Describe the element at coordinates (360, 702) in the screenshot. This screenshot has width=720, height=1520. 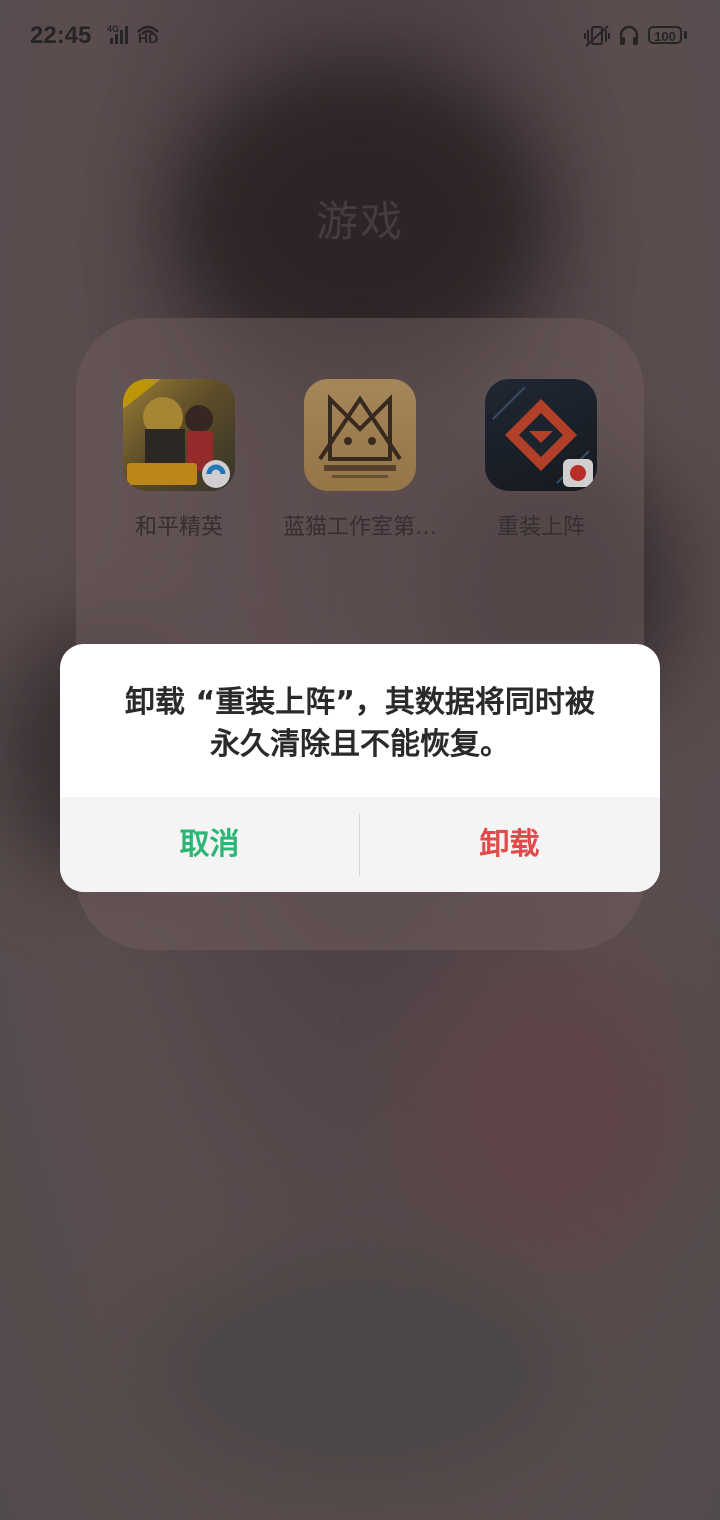
I see `dialog-message-line1: 卸载 “重装上阵”，其数据将同时被` at that location.